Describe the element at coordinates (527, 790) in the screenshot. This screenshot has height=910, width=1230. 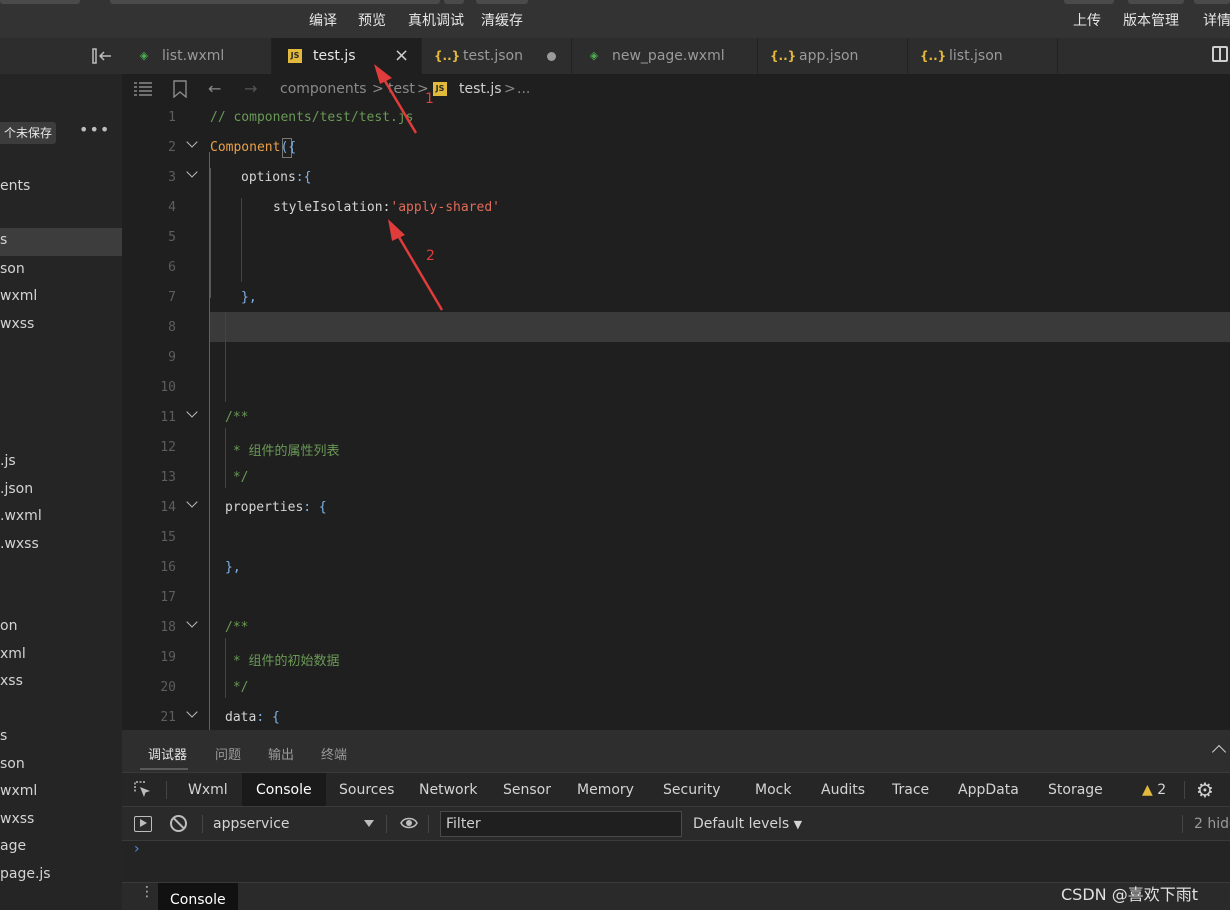
I see `tab-sensor: Sensor` at that location.